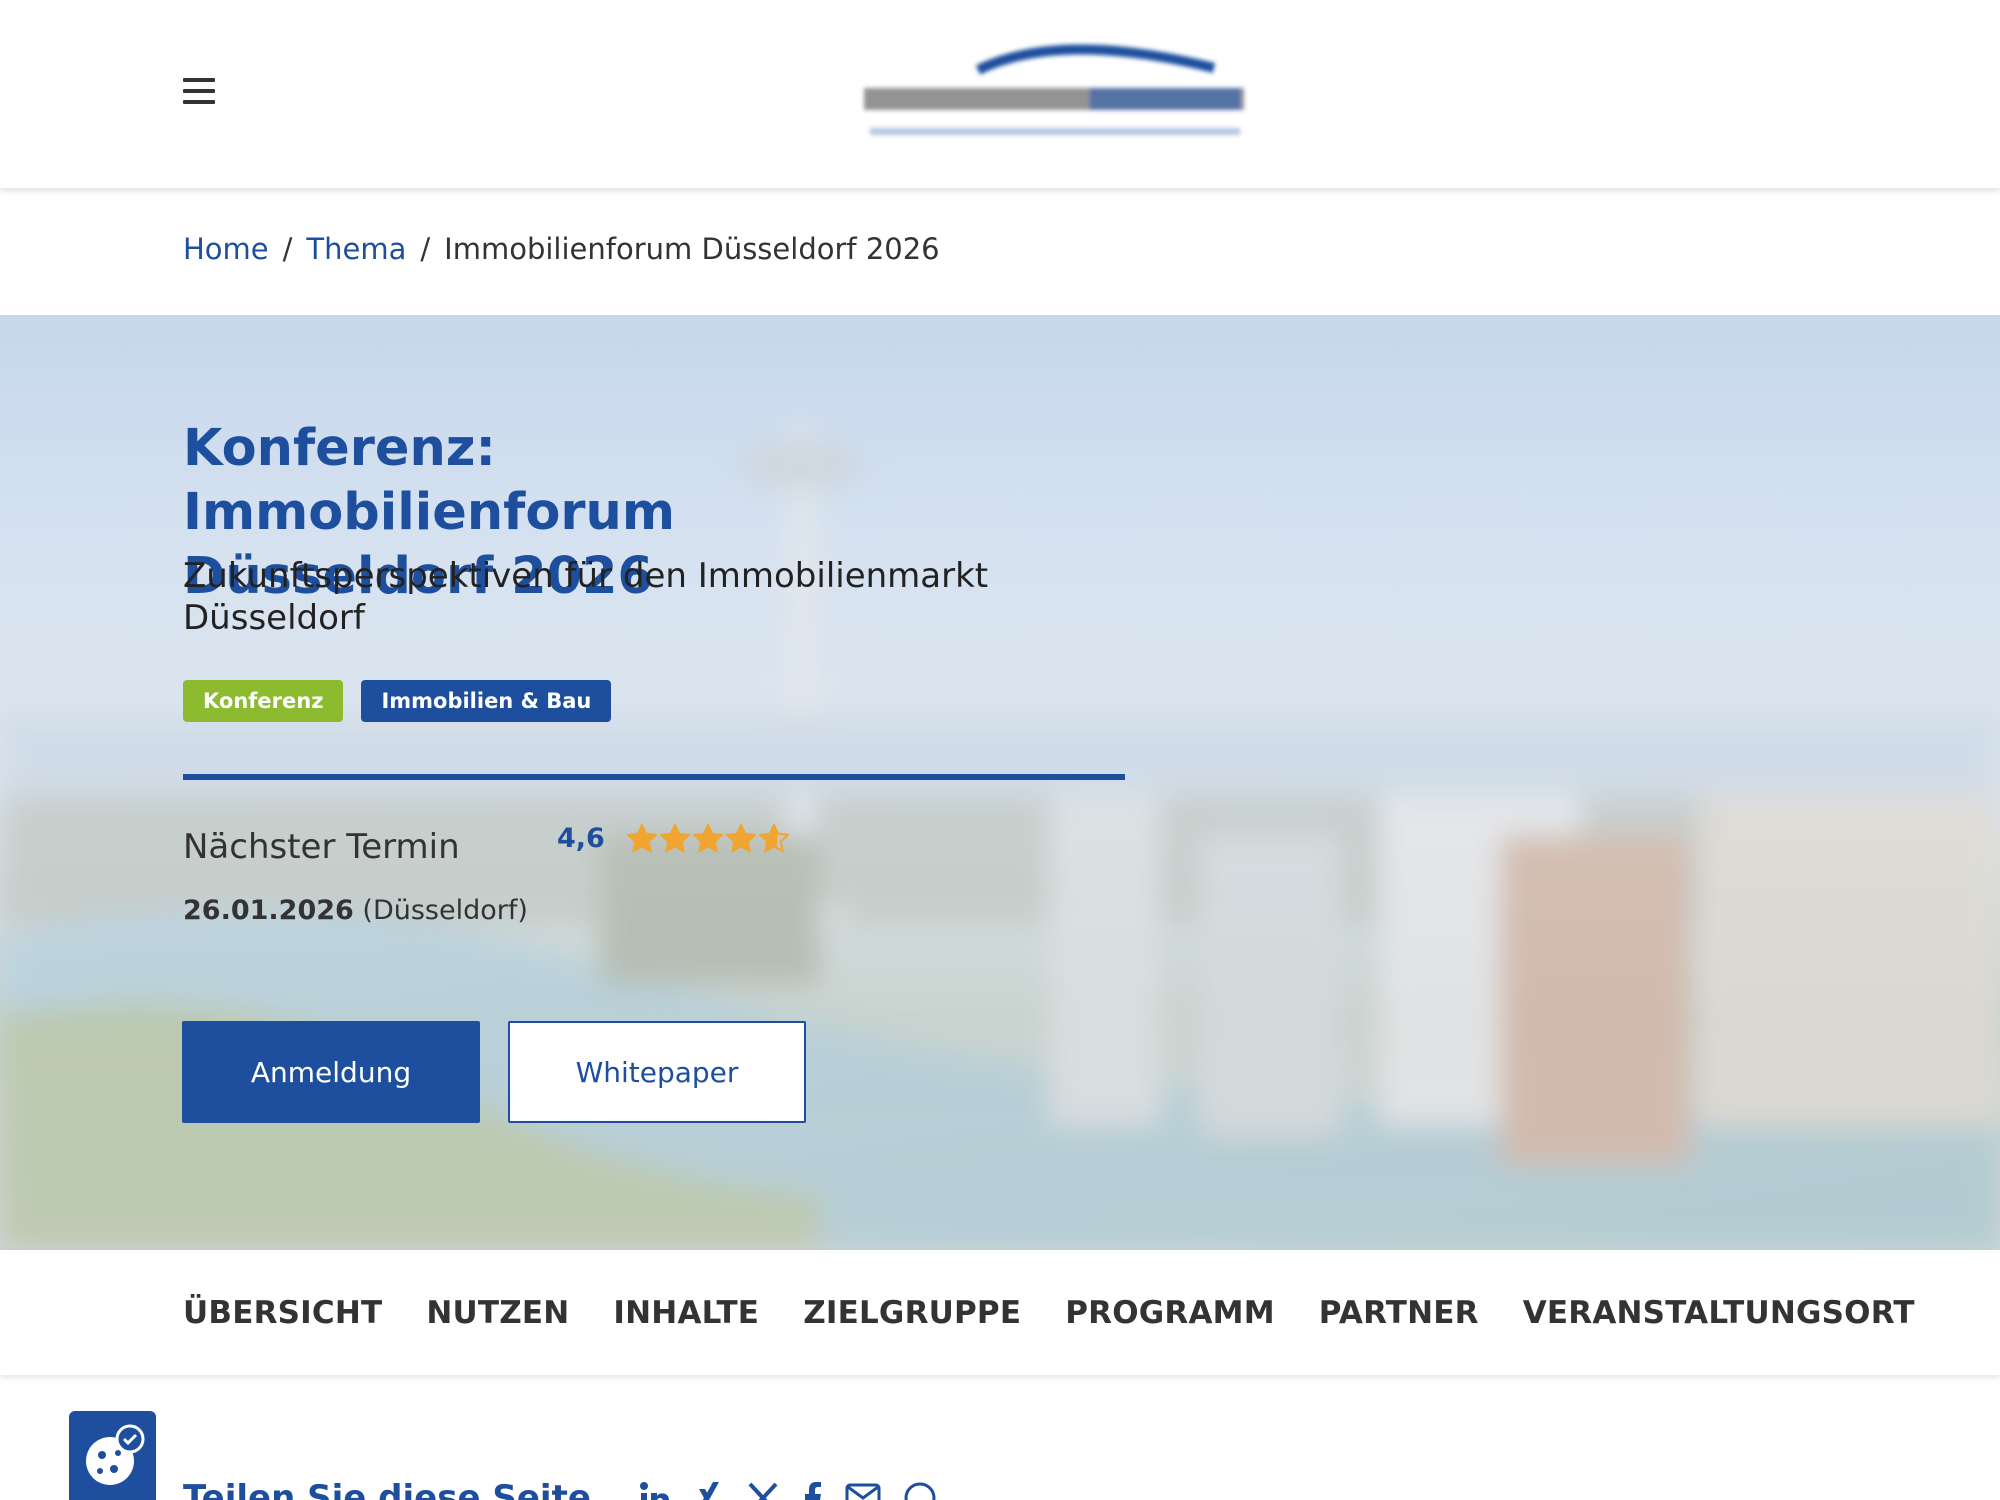  I want to click on tab-venue: VERANSTALTUNGSORT, so click(1719, 1313).